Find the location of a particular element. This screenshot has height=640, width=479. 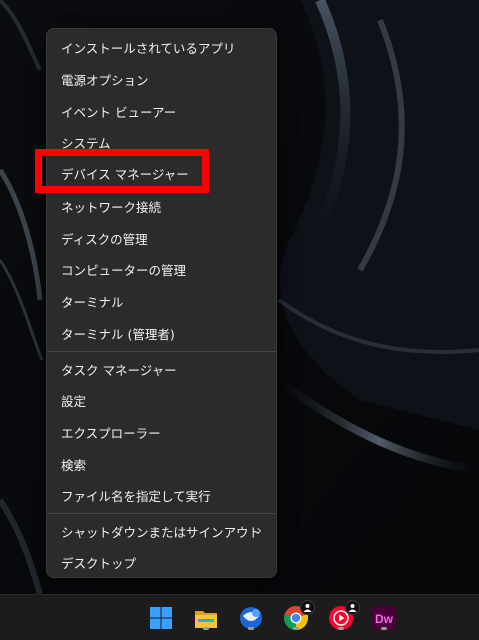

menu-item-run: ファイル名を指定して実行 is located at coordinates (161, 495).